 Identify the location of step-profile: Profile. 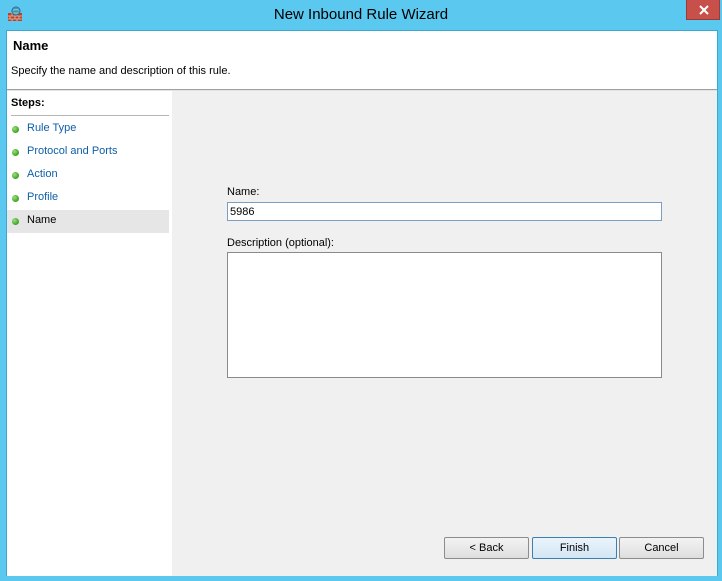
(88, 198).